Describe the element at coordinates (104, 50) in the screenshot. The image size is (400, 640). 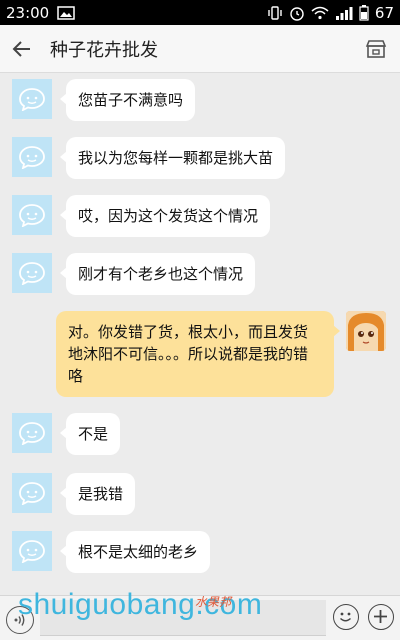
I see `page-title: 种子花卉批发` at that location.